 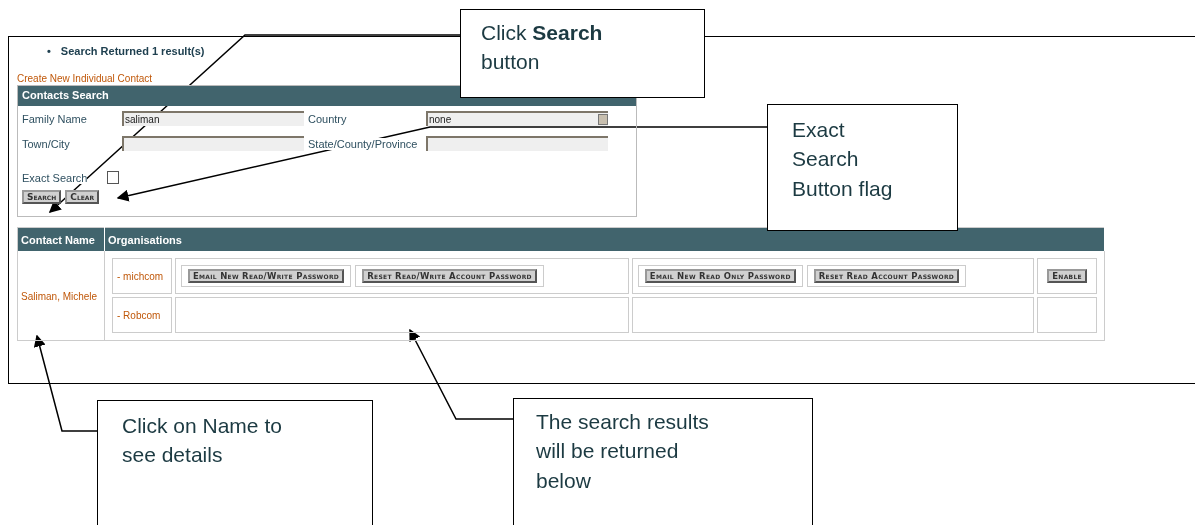 What do you see at coordinates (213, 118) in the screenshot?
I see `text-field: saliman` at bounding box center [213, 118].